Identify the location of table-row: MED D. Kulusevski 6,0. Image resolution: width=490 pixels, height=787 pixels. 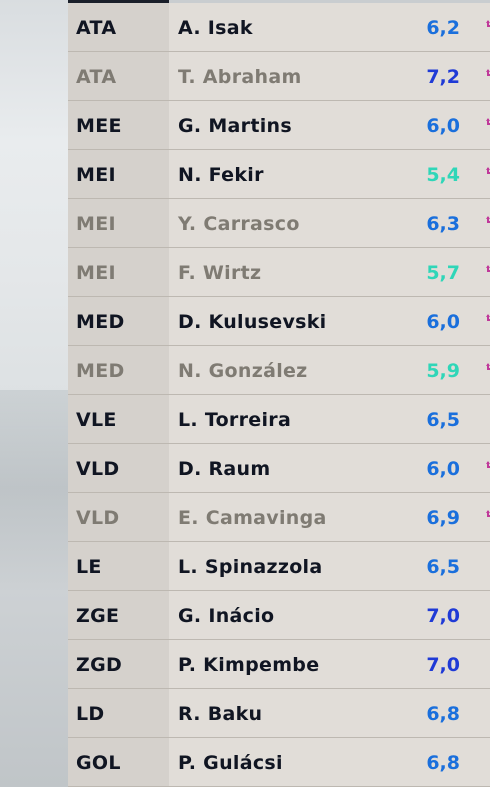
(279, 321).